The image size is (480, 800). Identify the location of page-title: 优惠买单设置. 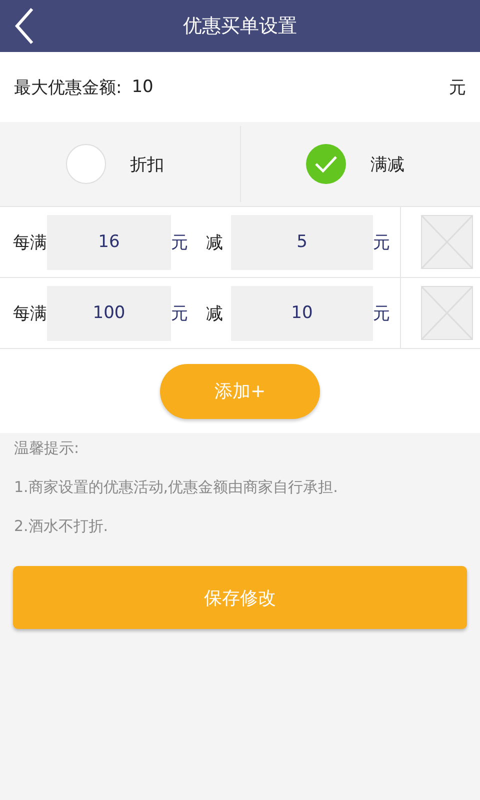
(240, 26).